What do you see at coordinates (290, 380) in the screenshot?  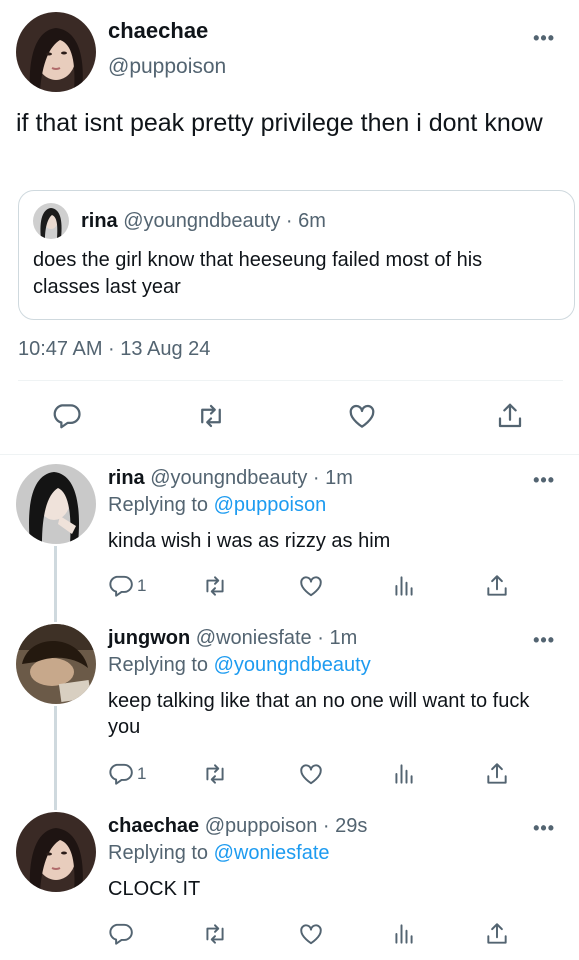 I see `divider` at bounding box center [290, 380].